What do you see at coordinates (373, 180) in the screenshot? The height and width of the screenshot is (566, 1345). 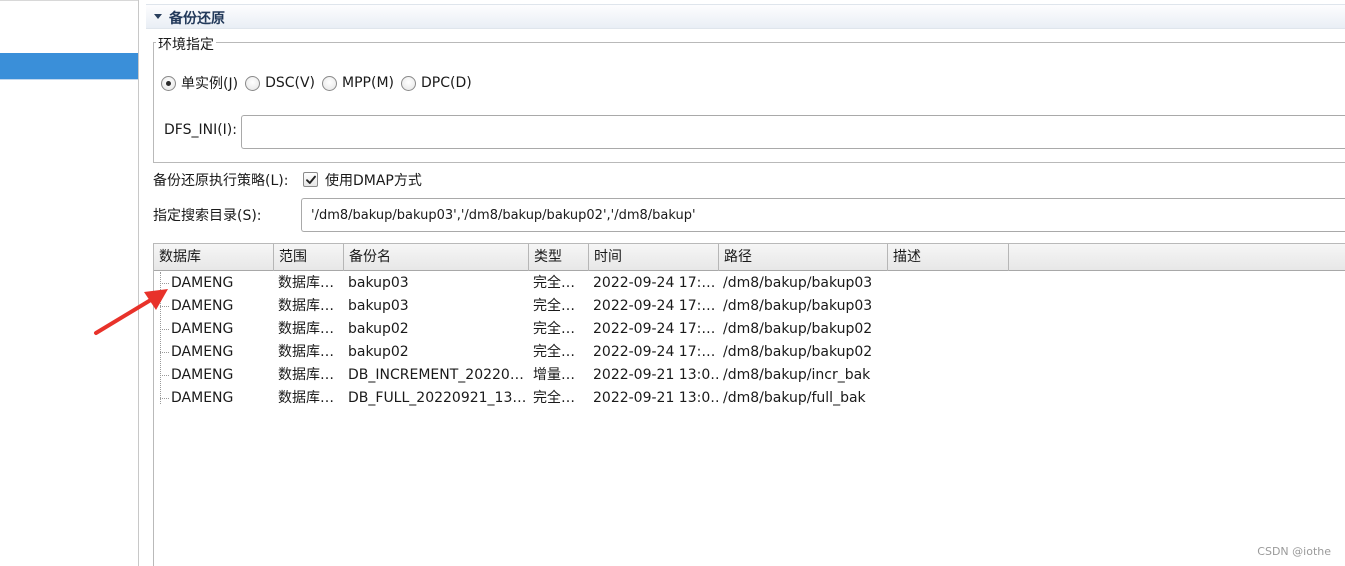 I see `dmap-checkbox-label: 使用DMAP方式` at bounding box center [373, 180].